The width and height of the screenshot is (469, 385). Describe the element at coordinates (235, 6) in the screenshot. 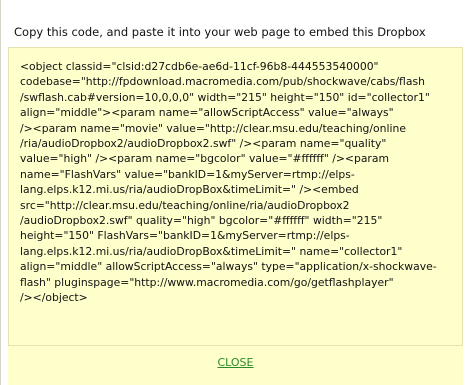

I see `dialog-top-area` at that location.